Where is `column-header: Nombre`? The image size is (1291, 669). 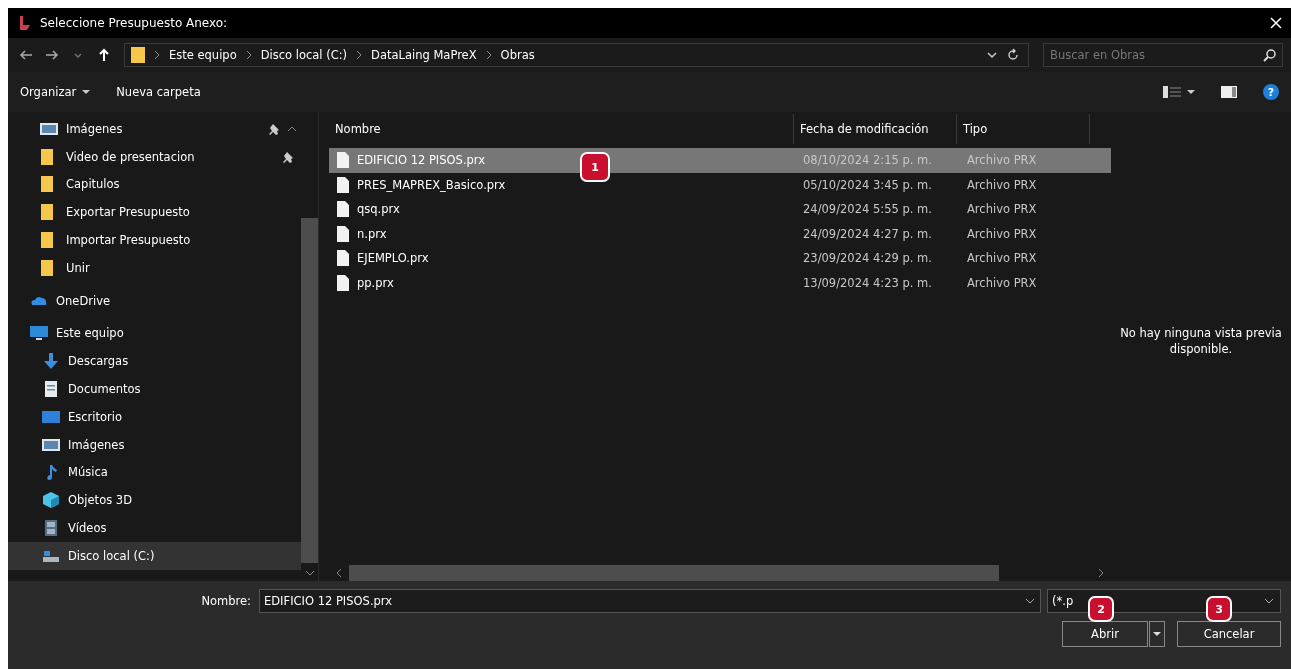
column-header: Nombre is located at coordinates (561, 129).